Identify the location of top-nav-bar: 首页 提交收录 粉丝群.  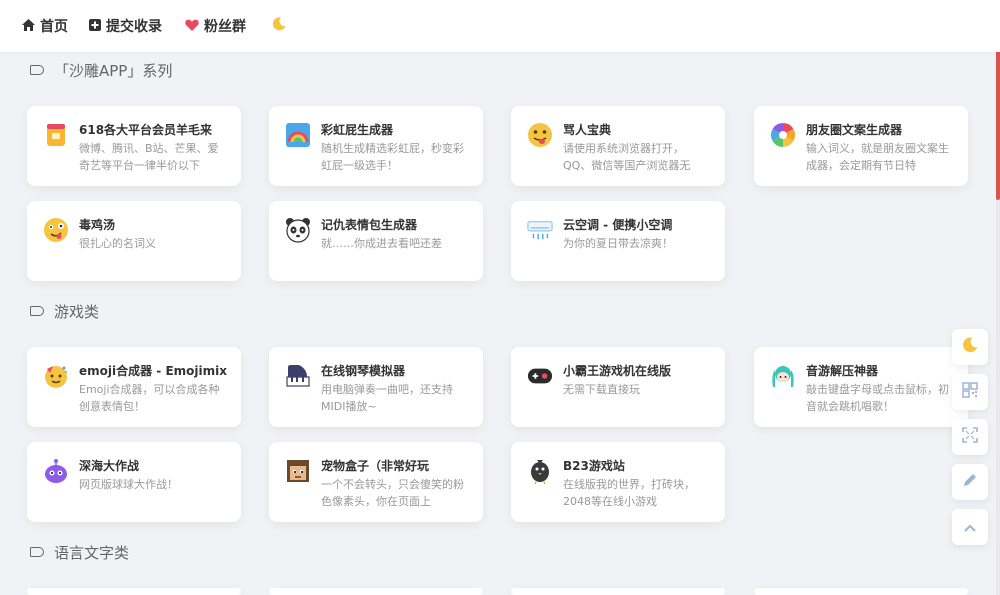
(500, 26).